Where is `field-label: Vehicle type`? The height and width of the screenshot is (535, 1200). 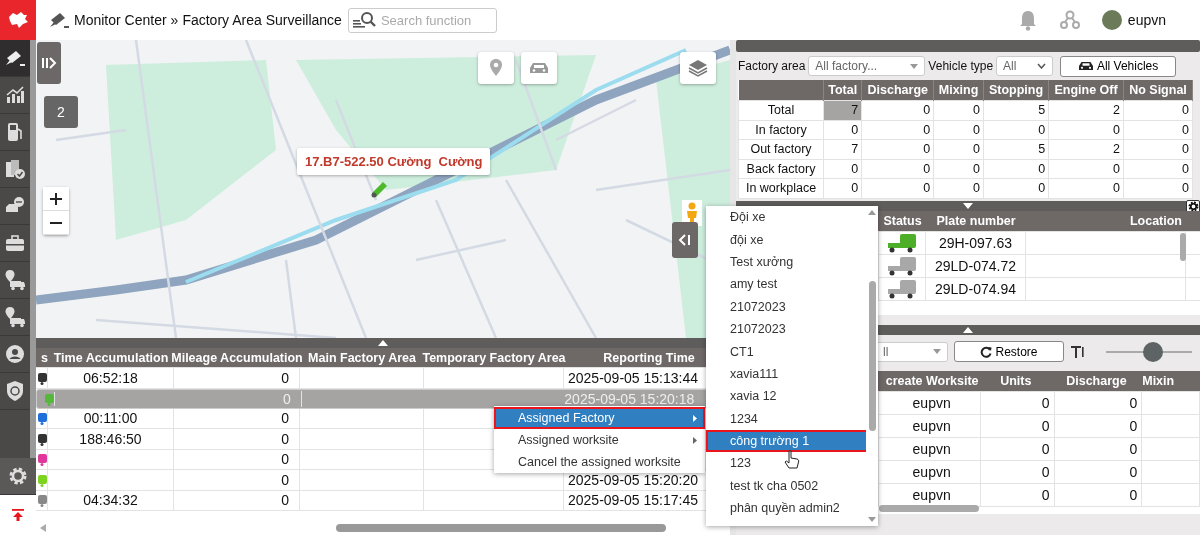 field-label: Vehicle type is located at coordinates (961, 66).